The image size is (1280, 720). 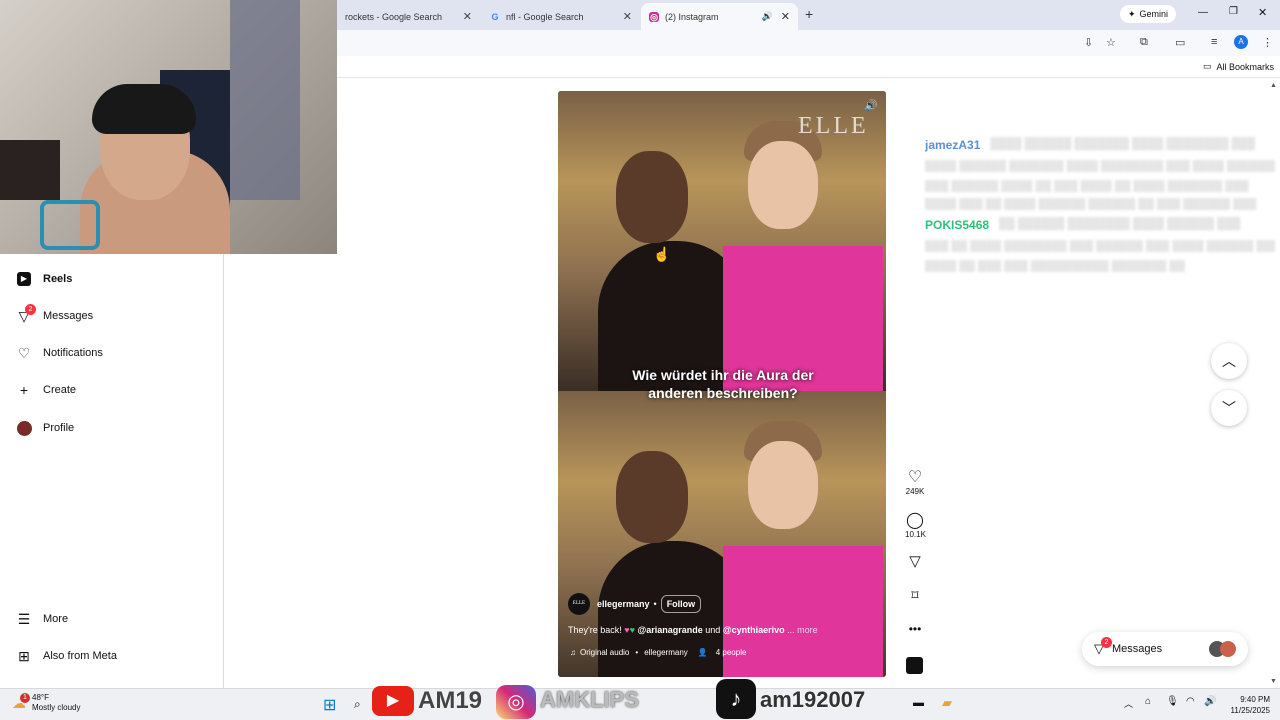 I want to click on folder-icon: ▭, so click(x=1207, y=66).